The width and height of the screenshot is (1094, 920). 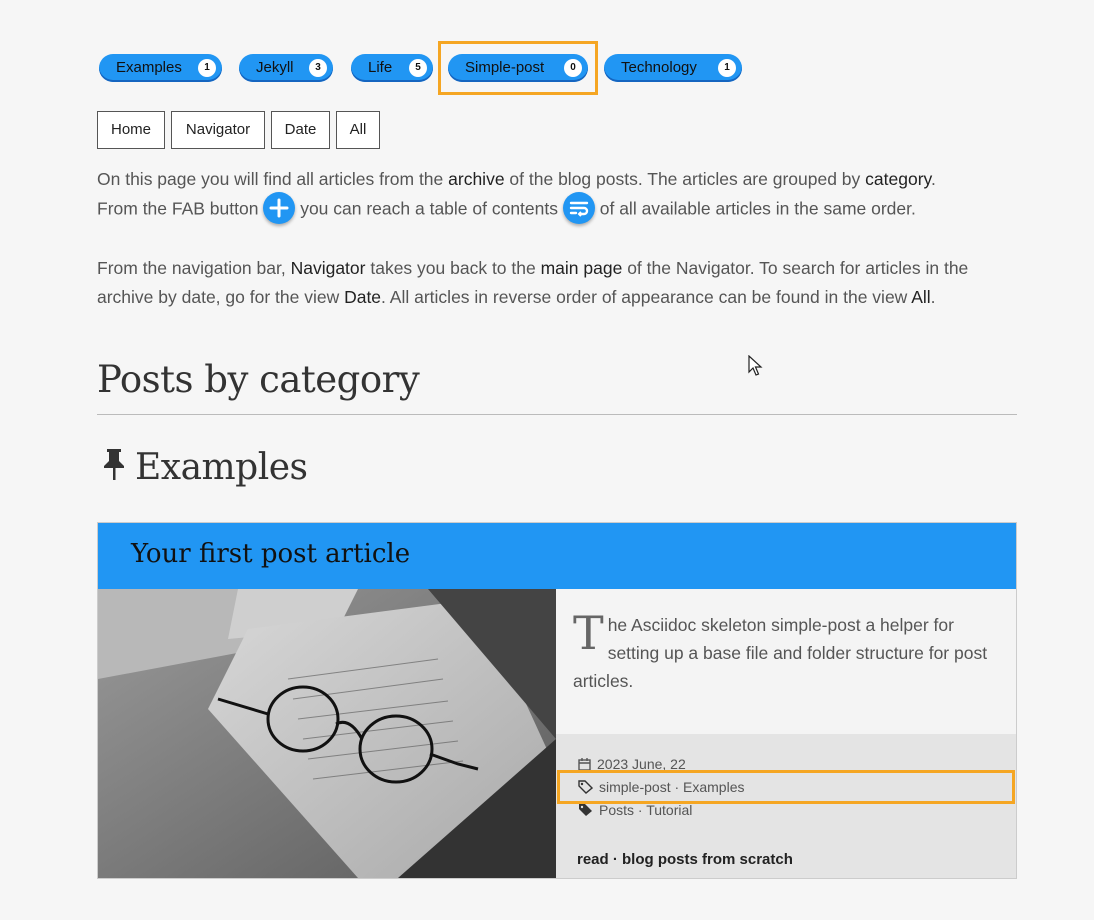 I want to click on tag-pill-jekyll: Jekyll 3, so click(x=286, y=68).